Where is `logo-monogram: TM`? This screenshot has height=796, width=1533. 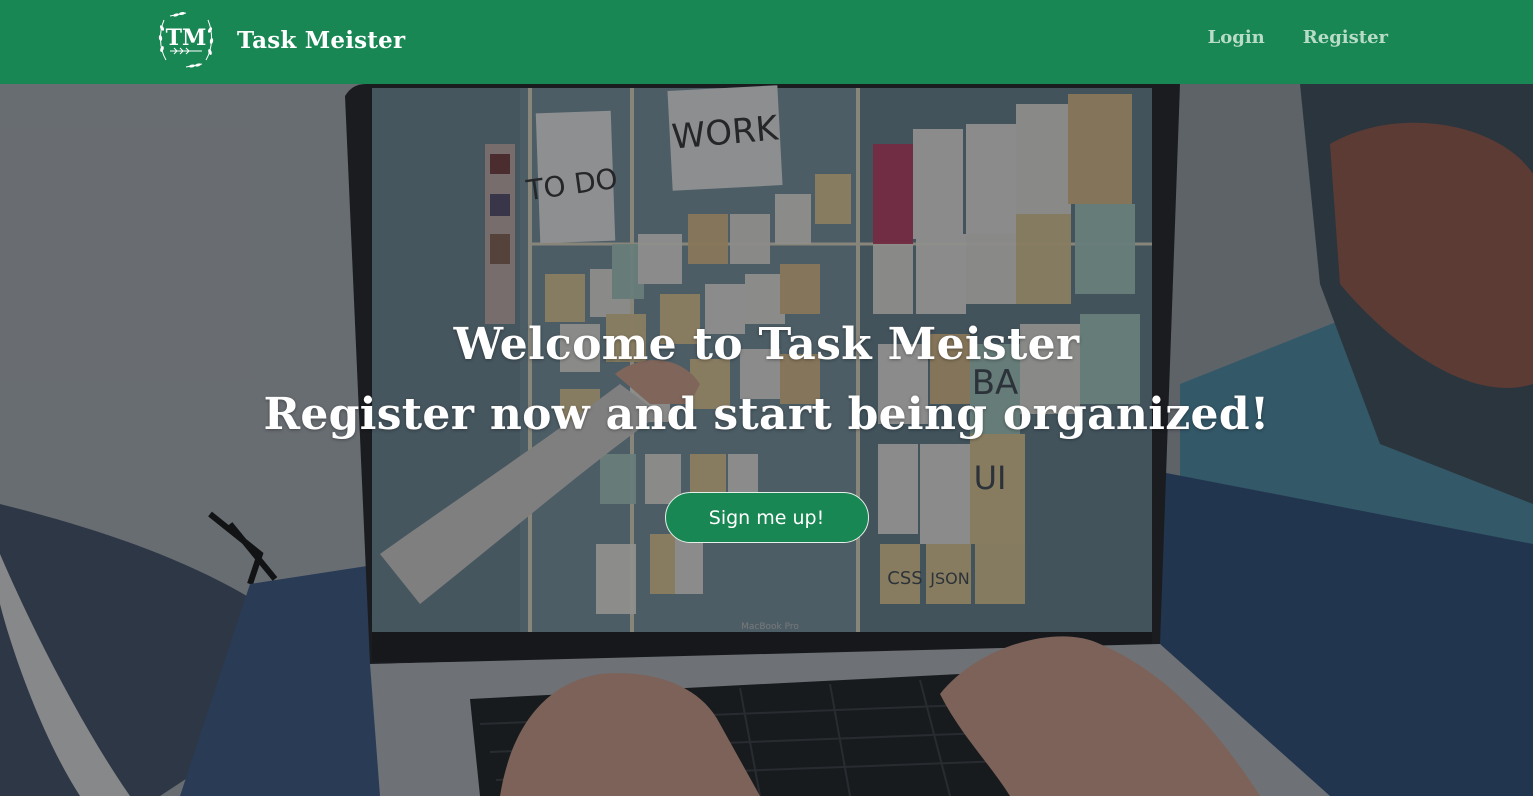
logo-monogram: TM is located at coordinates (186, 38).